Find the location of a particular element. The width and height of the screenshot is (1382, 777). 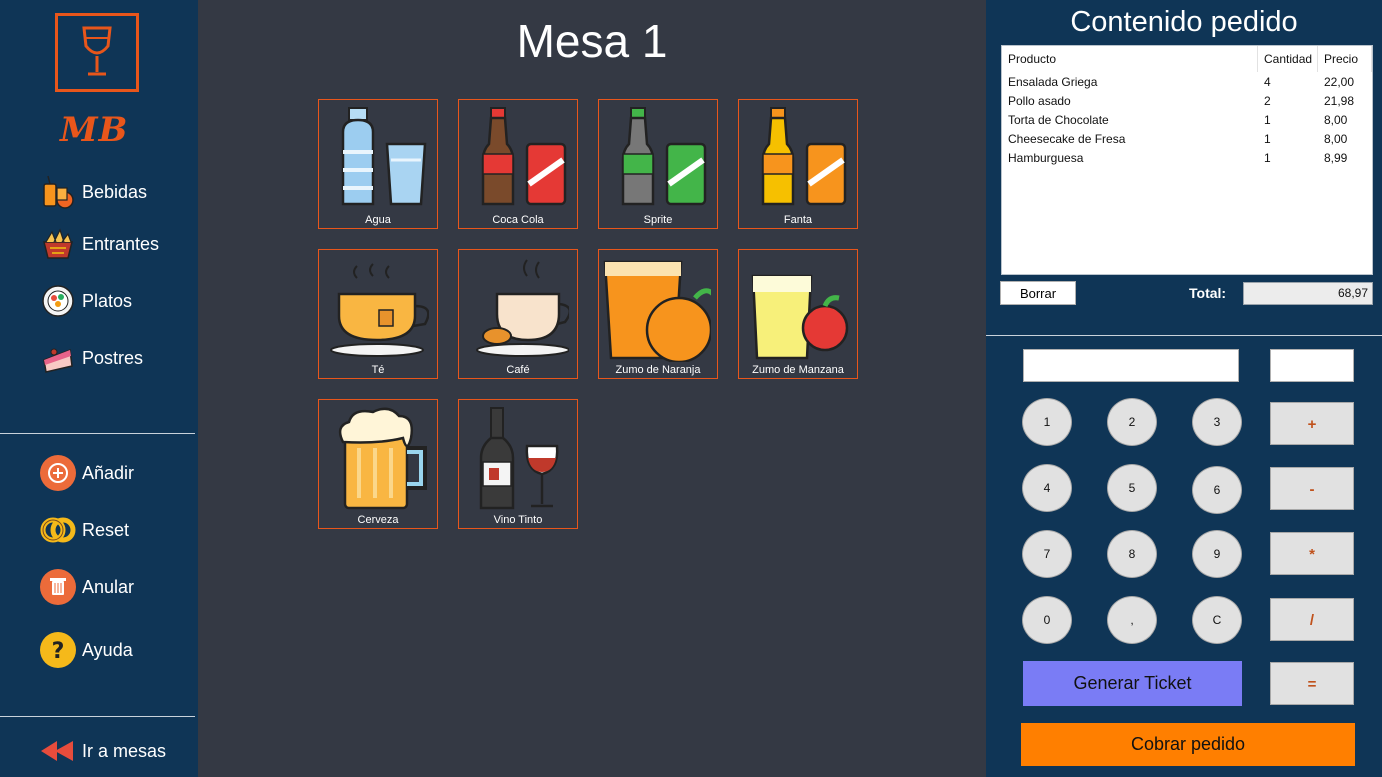

table-row: Pollo asado 2 21,98 is located at coordinates (1187, 101).